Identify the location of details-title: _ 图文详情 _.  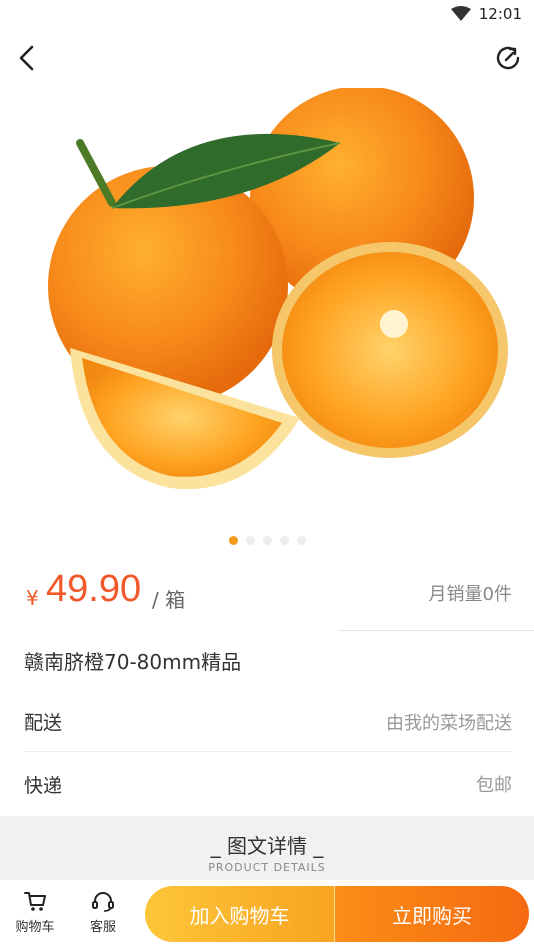
(267, 846).